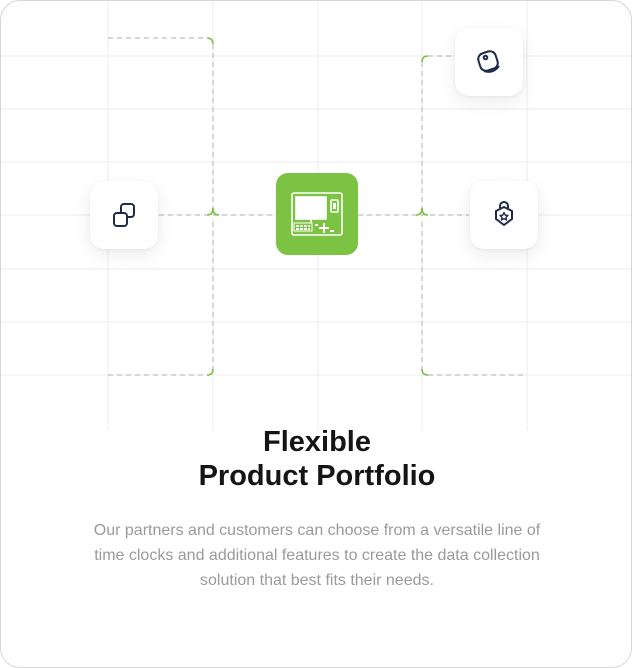  I want to click on feature-tile-left, so click(124, 215).